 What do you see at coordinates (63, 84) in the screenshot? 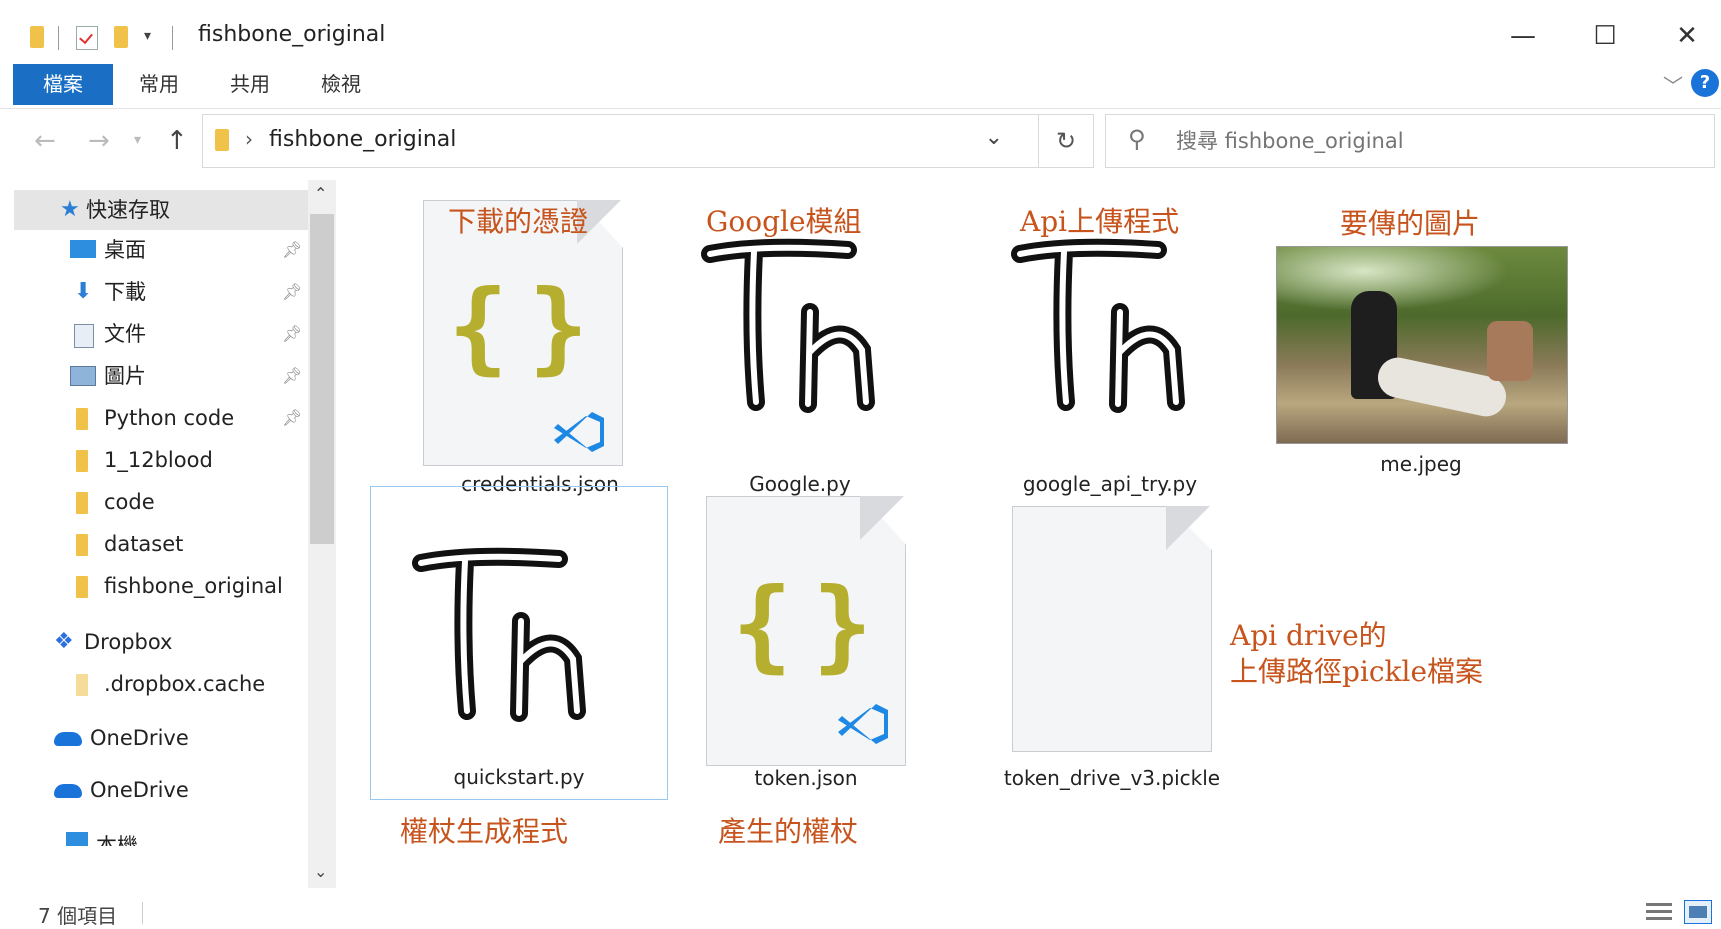
I see `tab-file: 檔案` at bounding box center [63, 84].